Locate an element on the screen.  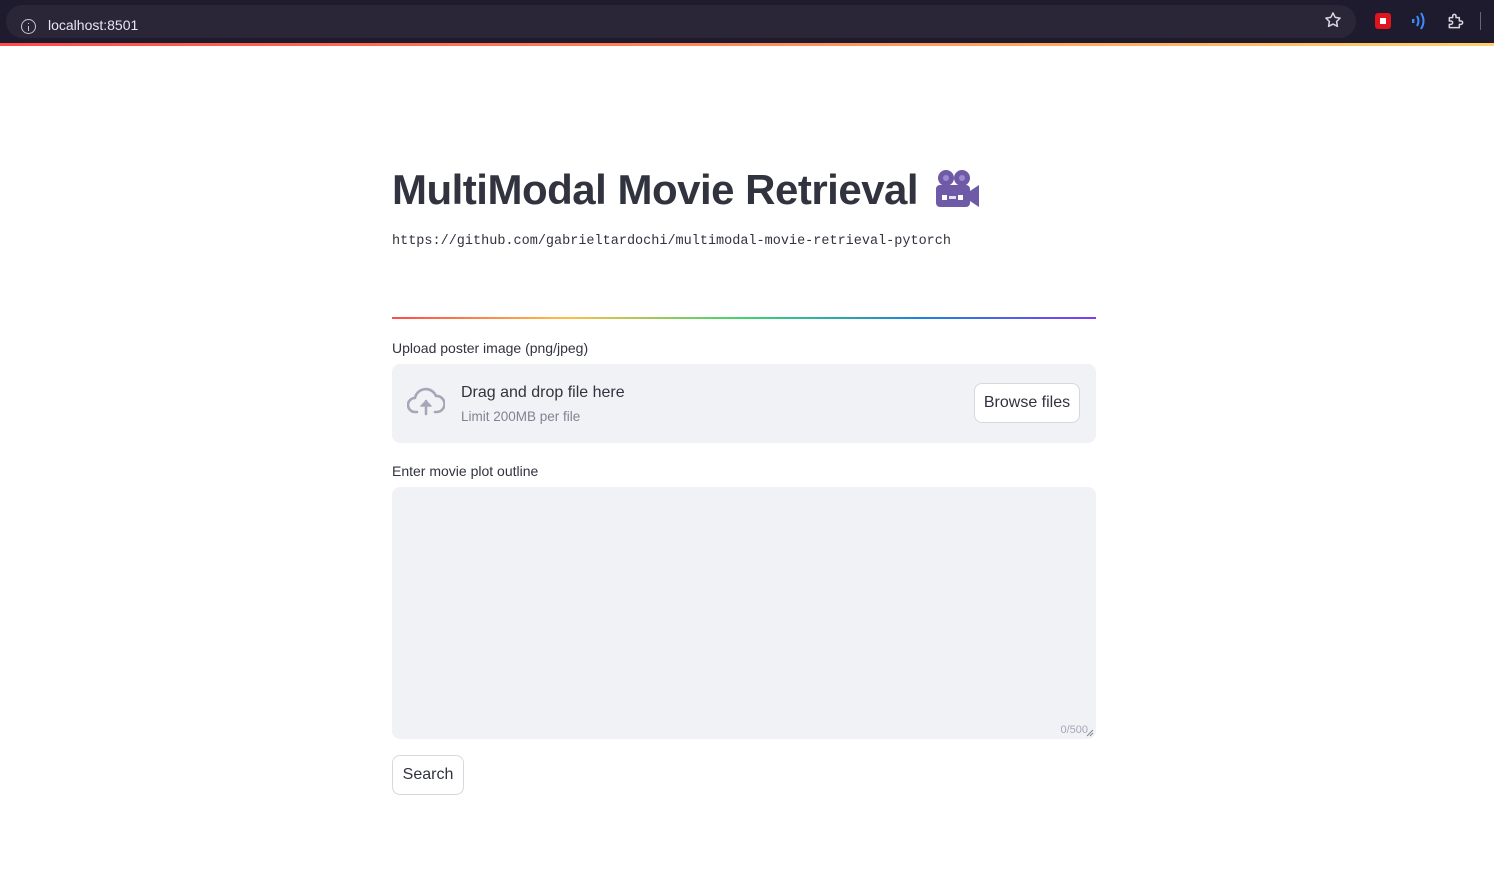
resize-handle-icon is located at coordinates (1090, 733).